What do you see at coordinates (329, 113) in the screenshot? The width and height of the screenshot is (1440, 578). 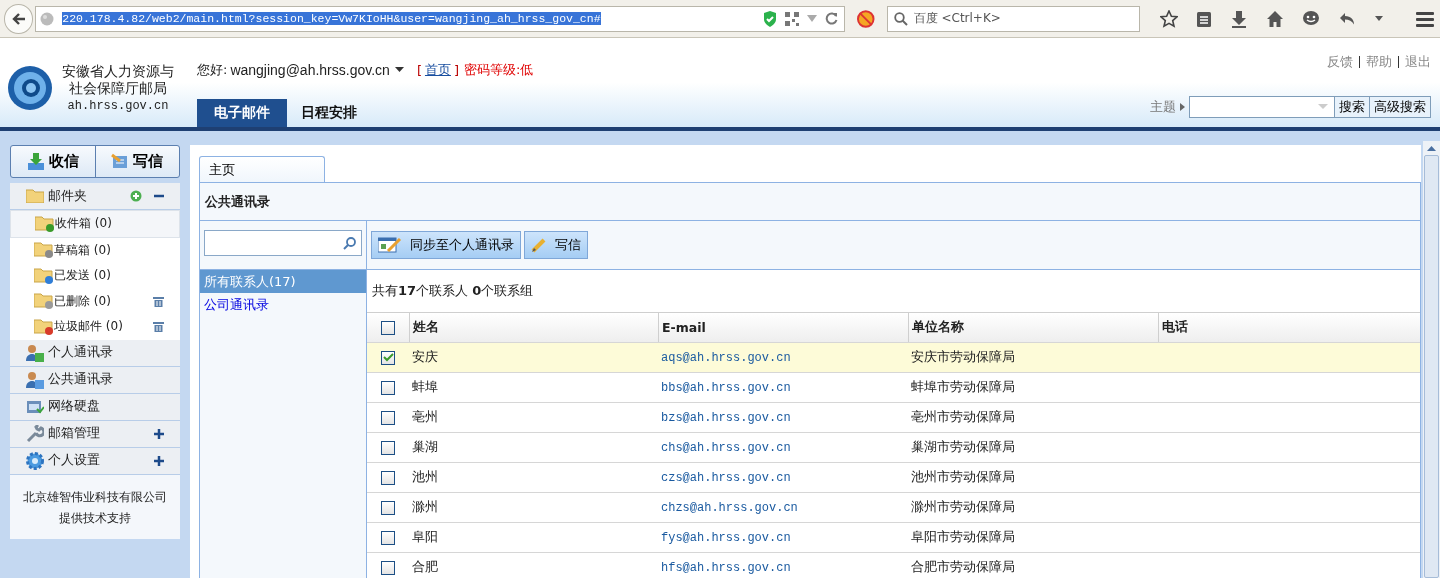 I see `nav-tab: 日程安排` at bounding box center [329, 113].